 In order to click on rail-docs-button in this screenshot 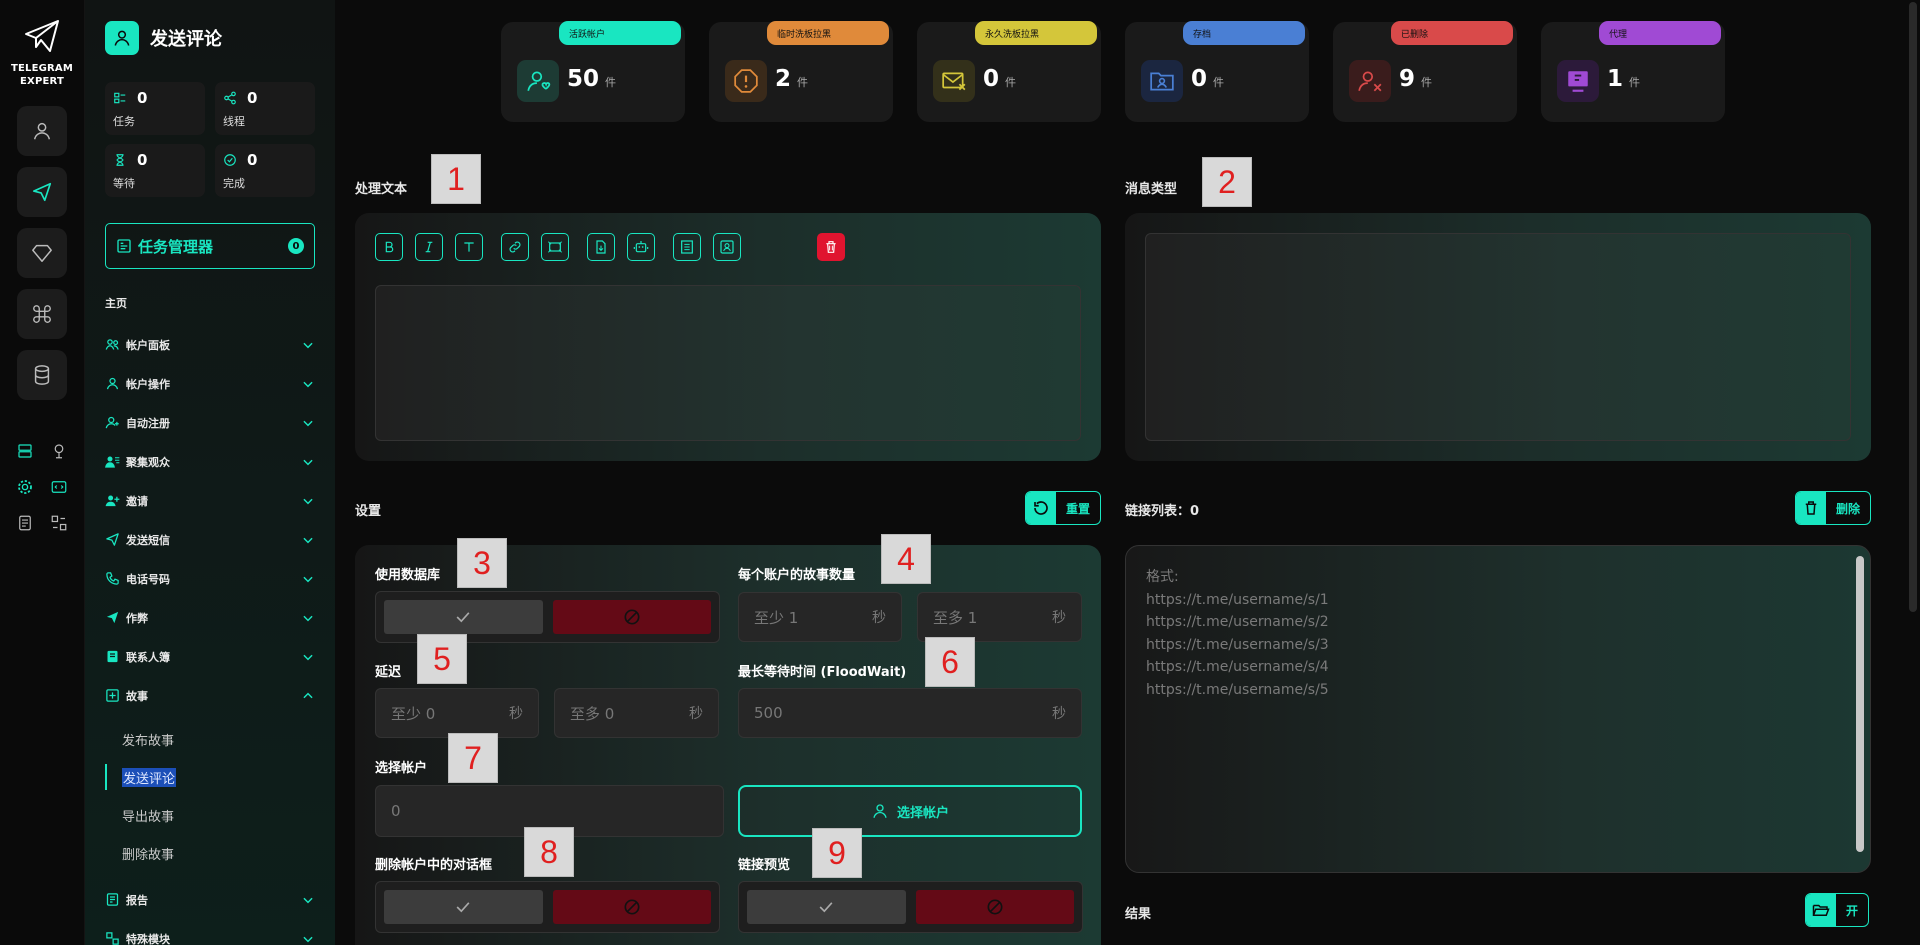, I will do `click(25, 523)`.